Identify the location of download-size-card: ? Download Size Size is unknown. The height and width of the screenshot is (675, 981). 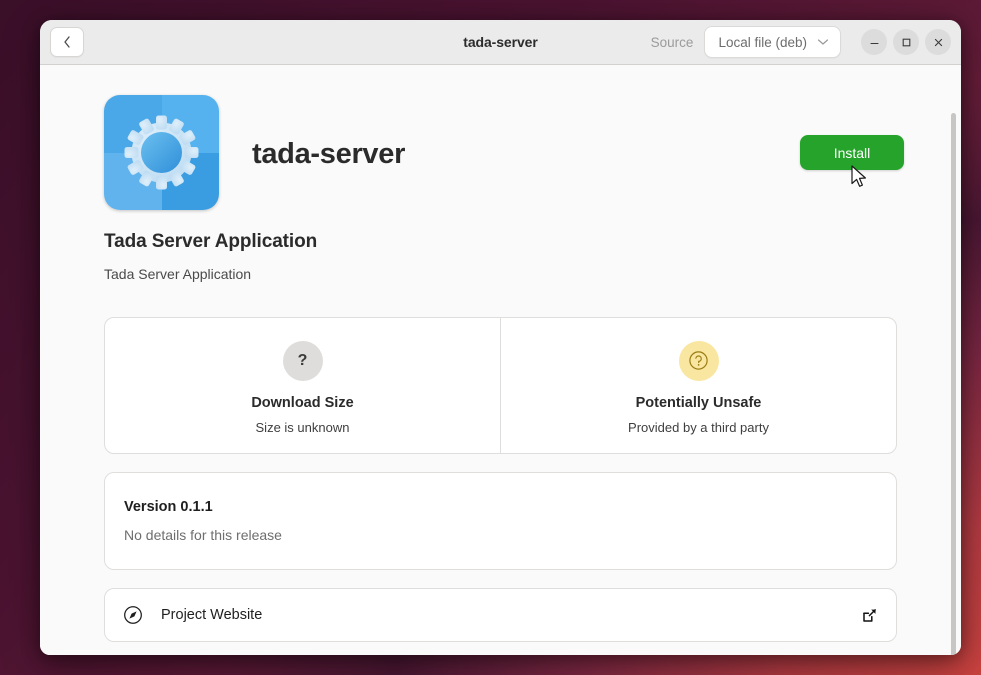
(302, 385).